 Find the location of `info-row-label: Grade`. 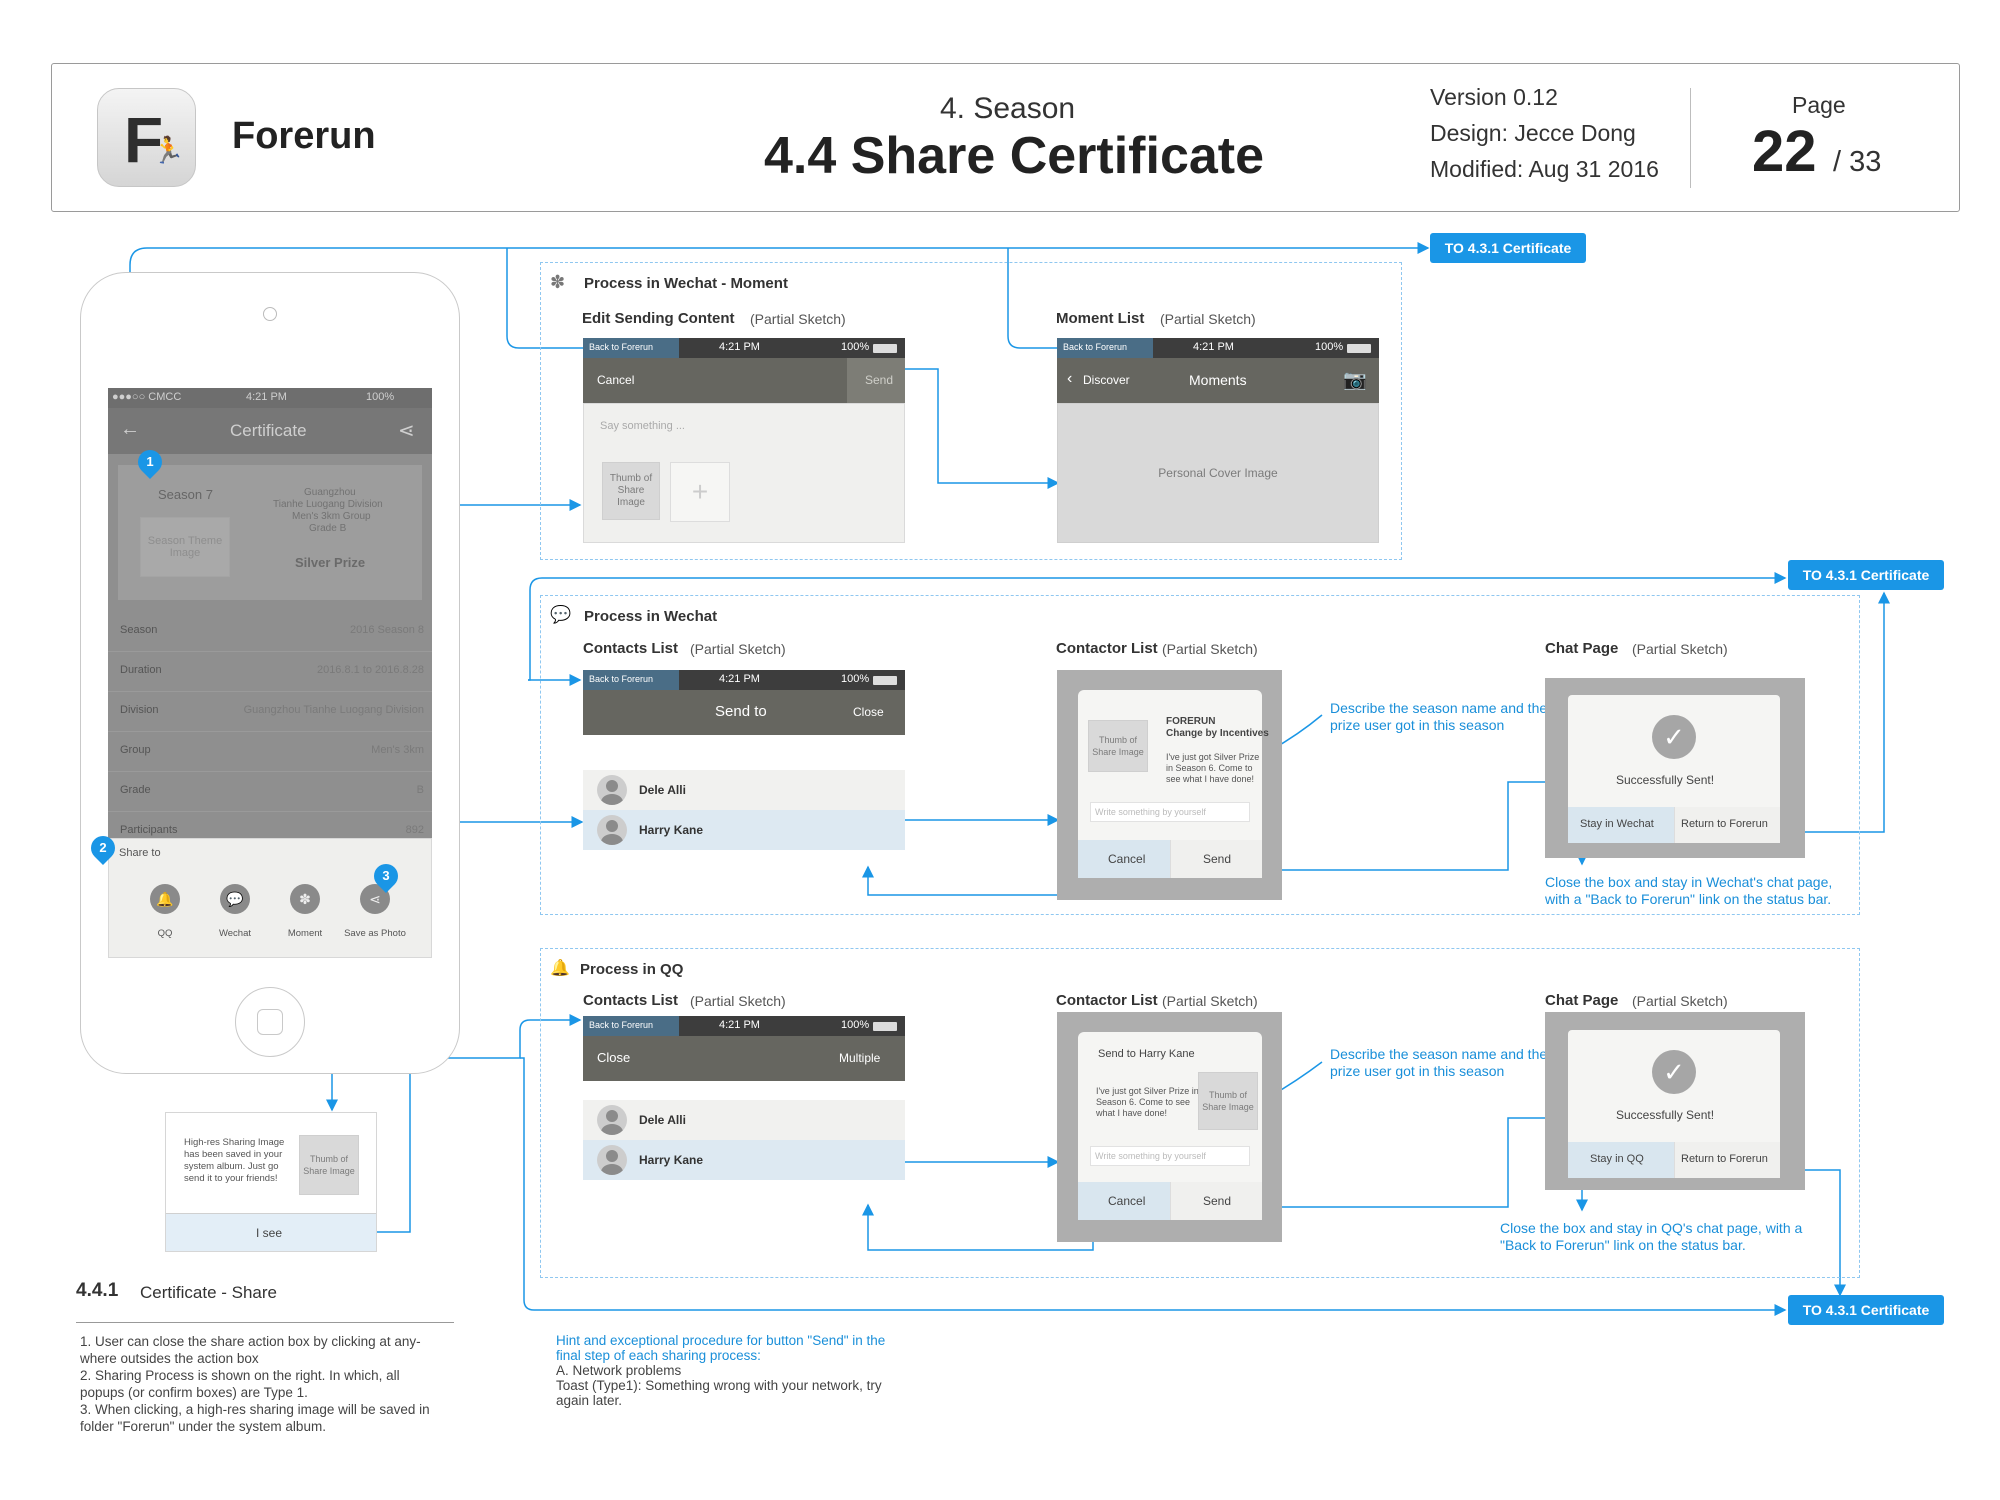

info-row-label: Grade is located at coordinates (135, 790).